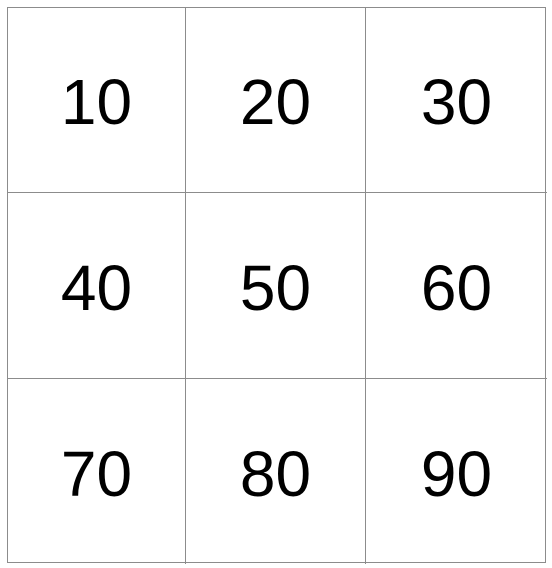 Image resolution: width=552 pixels, height=568 pixels. Describe the element at coordinates (276, 471) in the screenshot. I see `grid-cell: 80` at that location.